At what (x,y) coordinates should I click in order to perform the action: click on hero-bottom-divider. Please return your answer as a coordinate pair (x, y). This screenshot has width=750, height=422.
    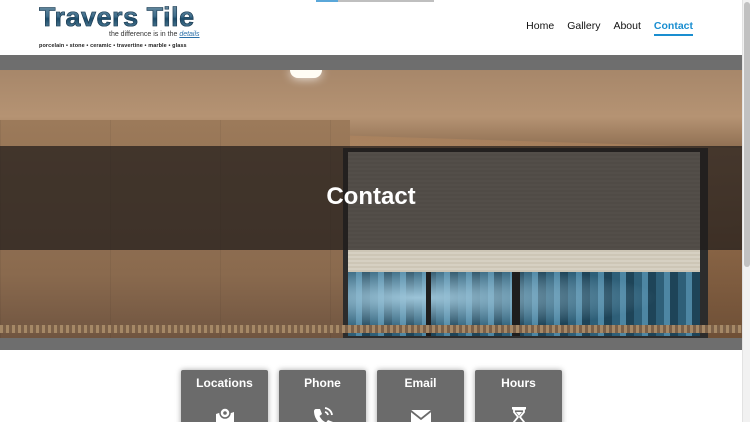
    Looking at the image, I should click on (371, 344).